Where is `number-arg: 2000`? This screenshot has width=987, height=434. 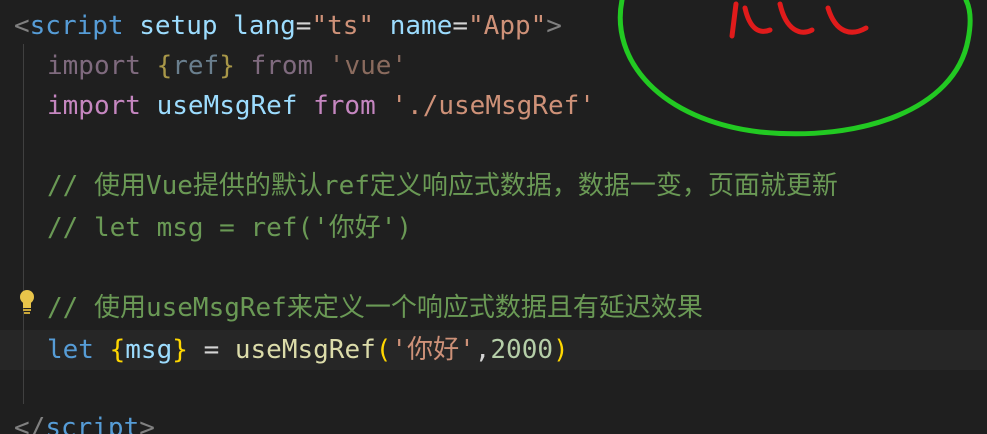
number-arg: 2000 is located at coordinates (522, 350).